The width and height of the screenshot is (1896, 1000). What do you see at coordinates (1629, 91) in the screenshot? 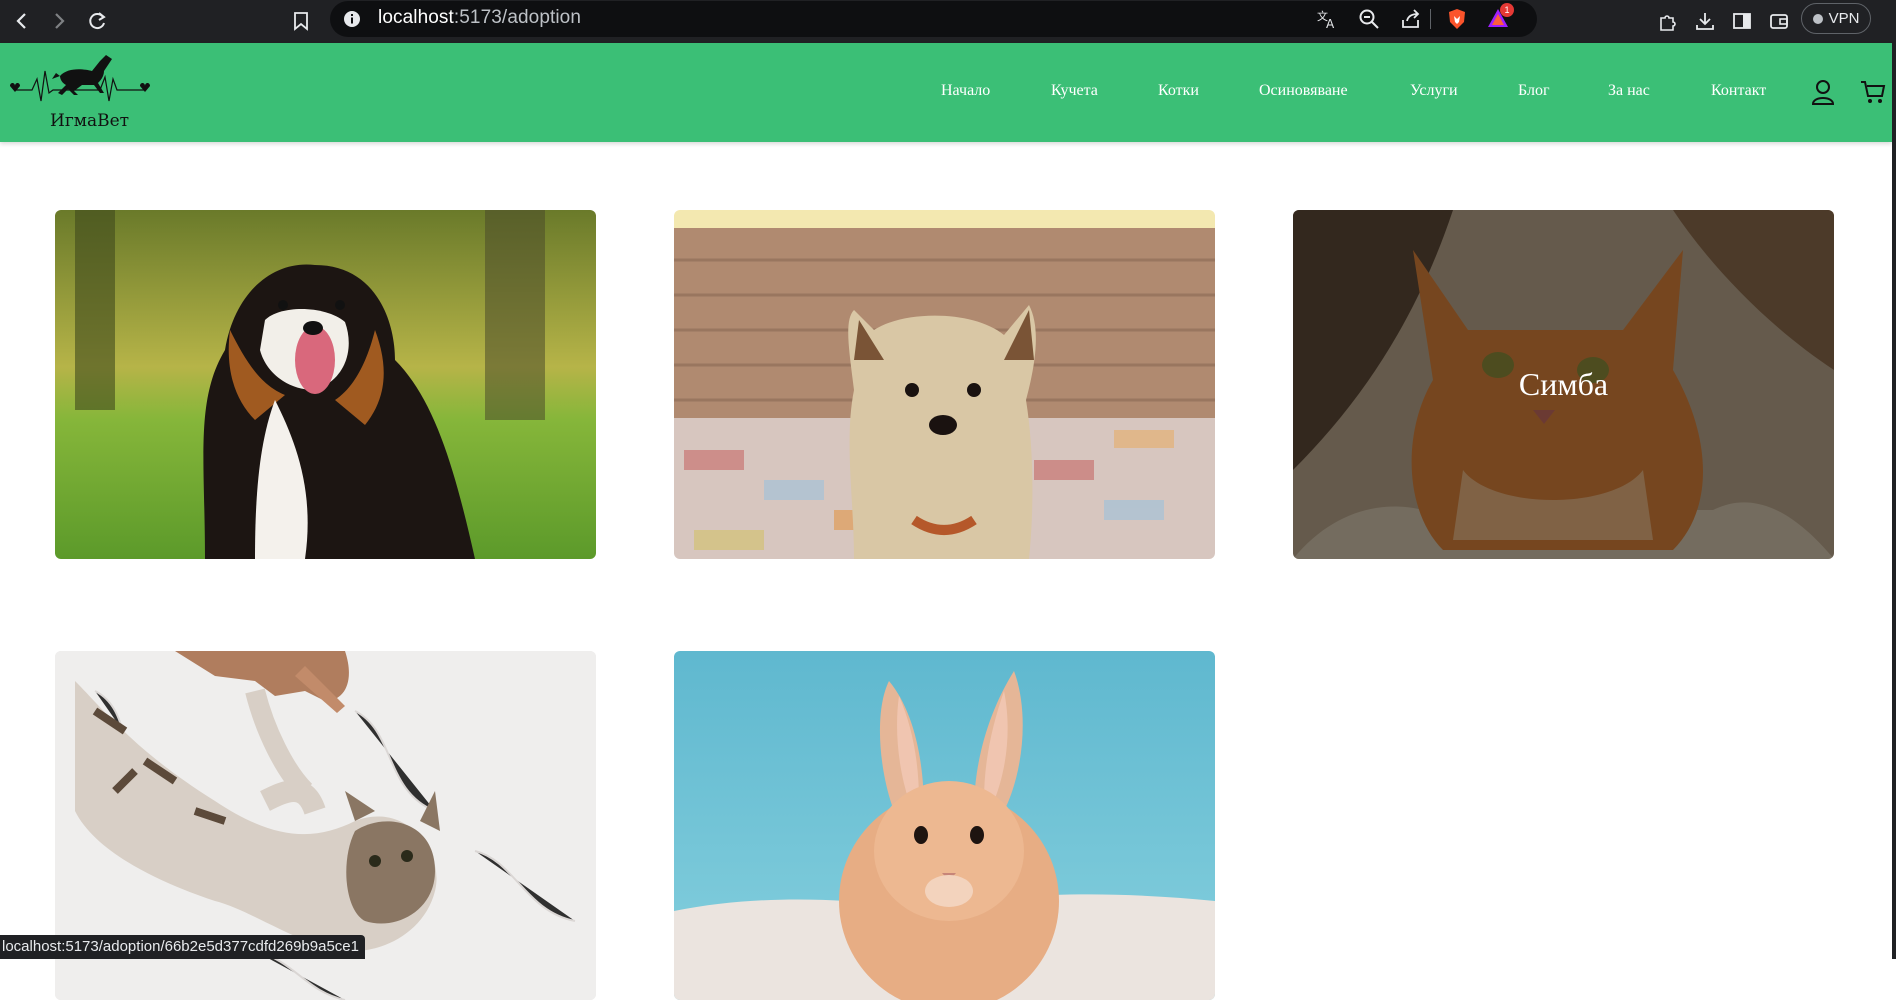
I see `nav-about: За нас` at bounding box center [1629, 91].